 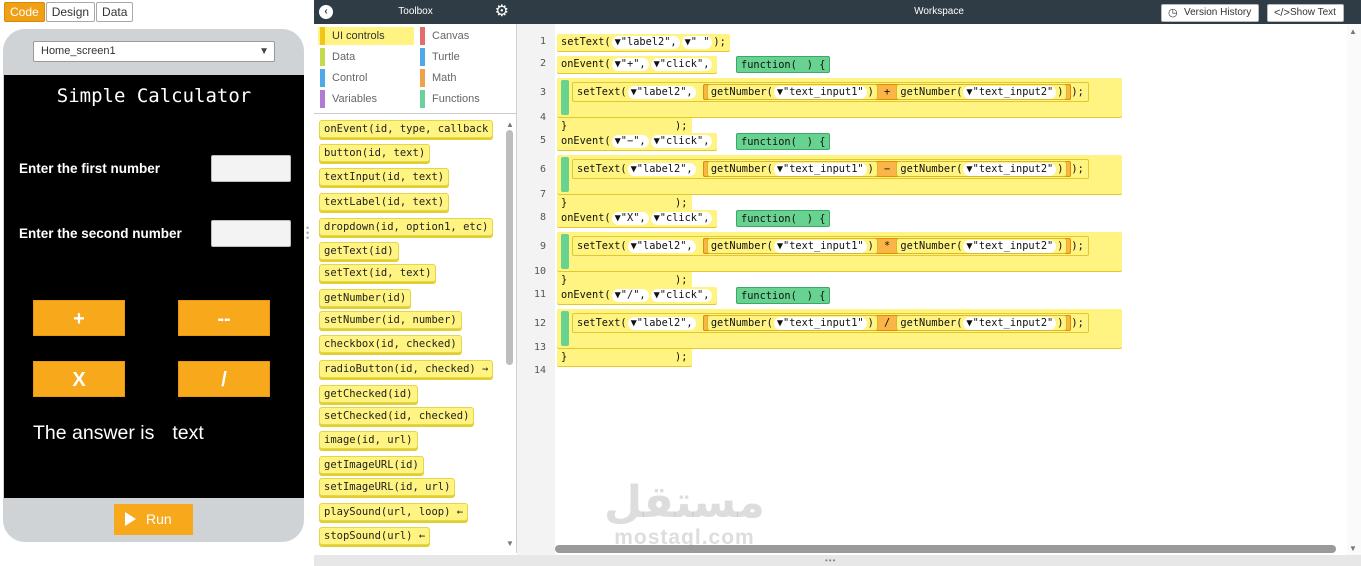 What do you see at coordinates (394, 512) in the screenshot?
I see `block-playsound: playSound(url, loop) ←` at bounding box center [394, 512].